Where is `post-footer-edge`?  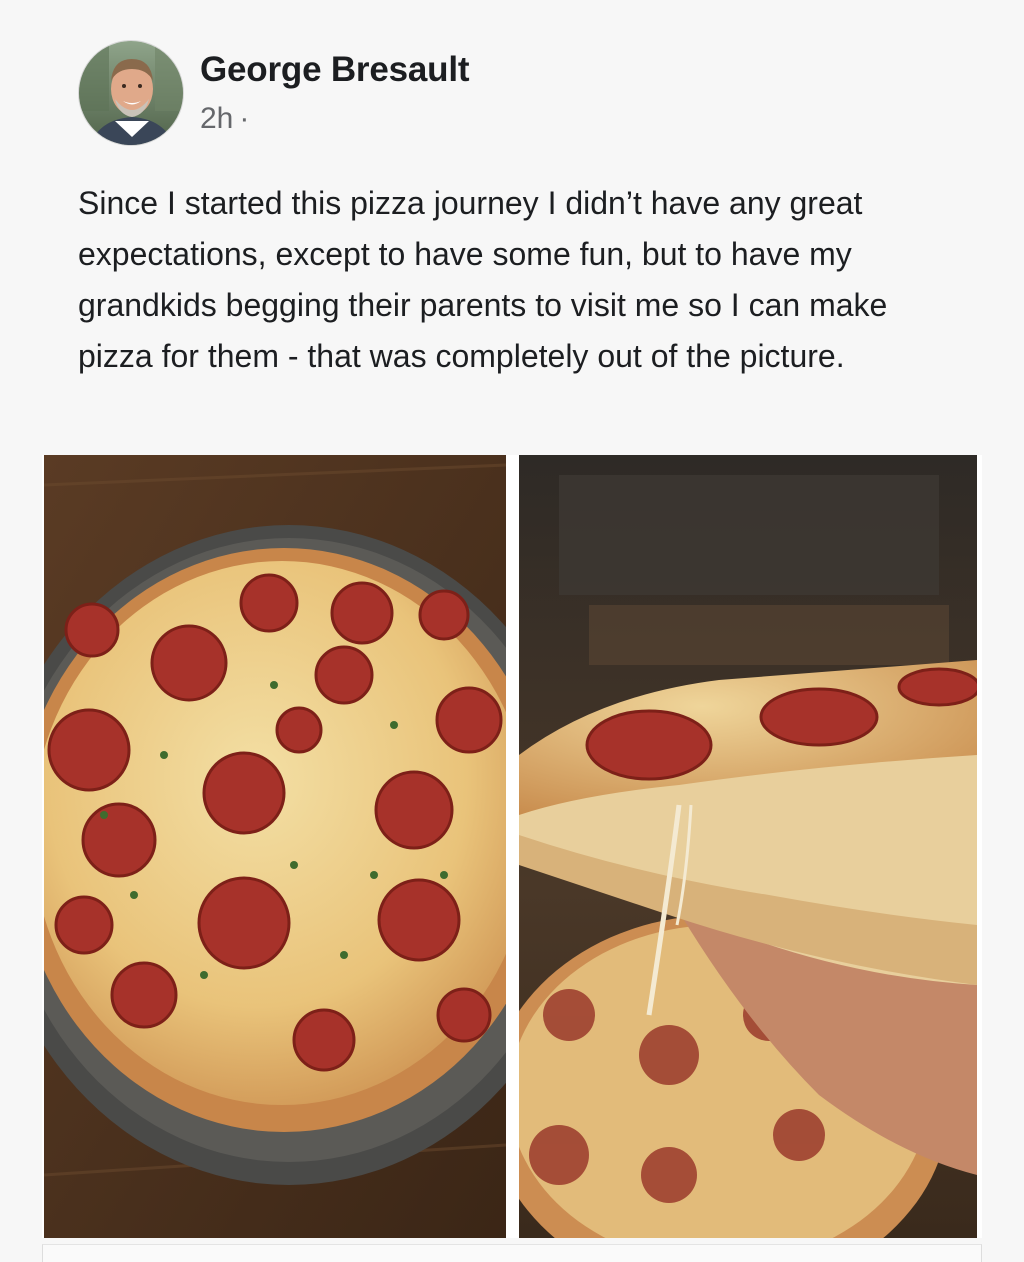 post-footer-edge is located at coordinates (512, 1253).